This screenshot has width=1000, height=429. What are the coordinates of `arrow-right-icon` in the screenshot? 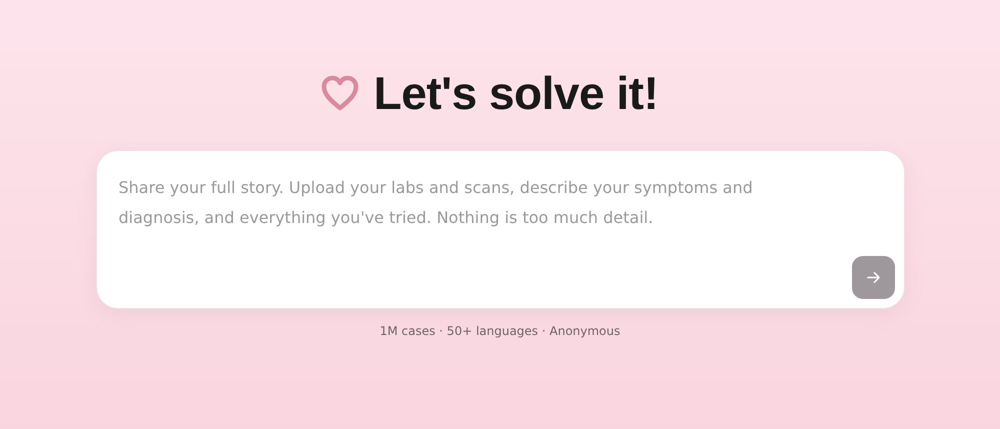 It's located at (873, 277).